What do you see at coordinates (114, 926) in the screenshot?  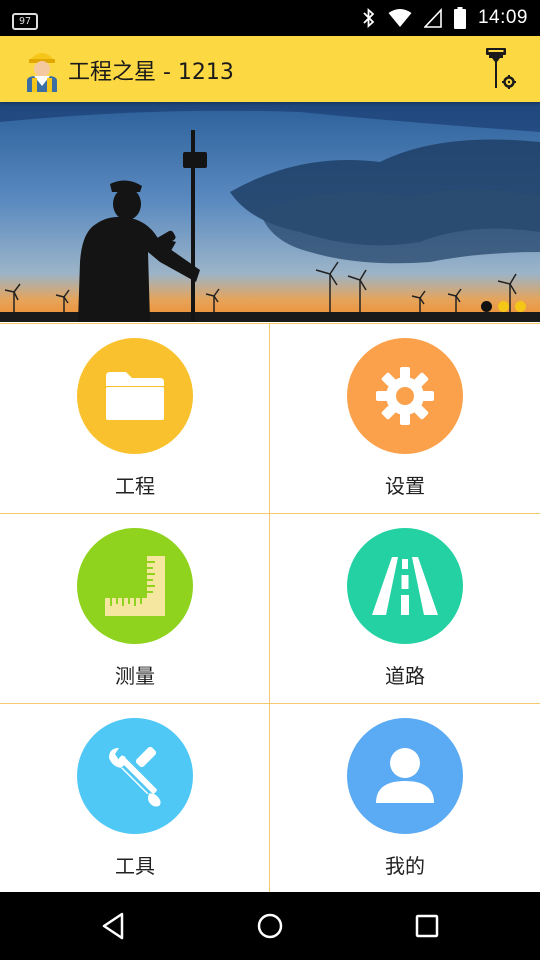 I see `back-icon` at bounding box center [114, 926].